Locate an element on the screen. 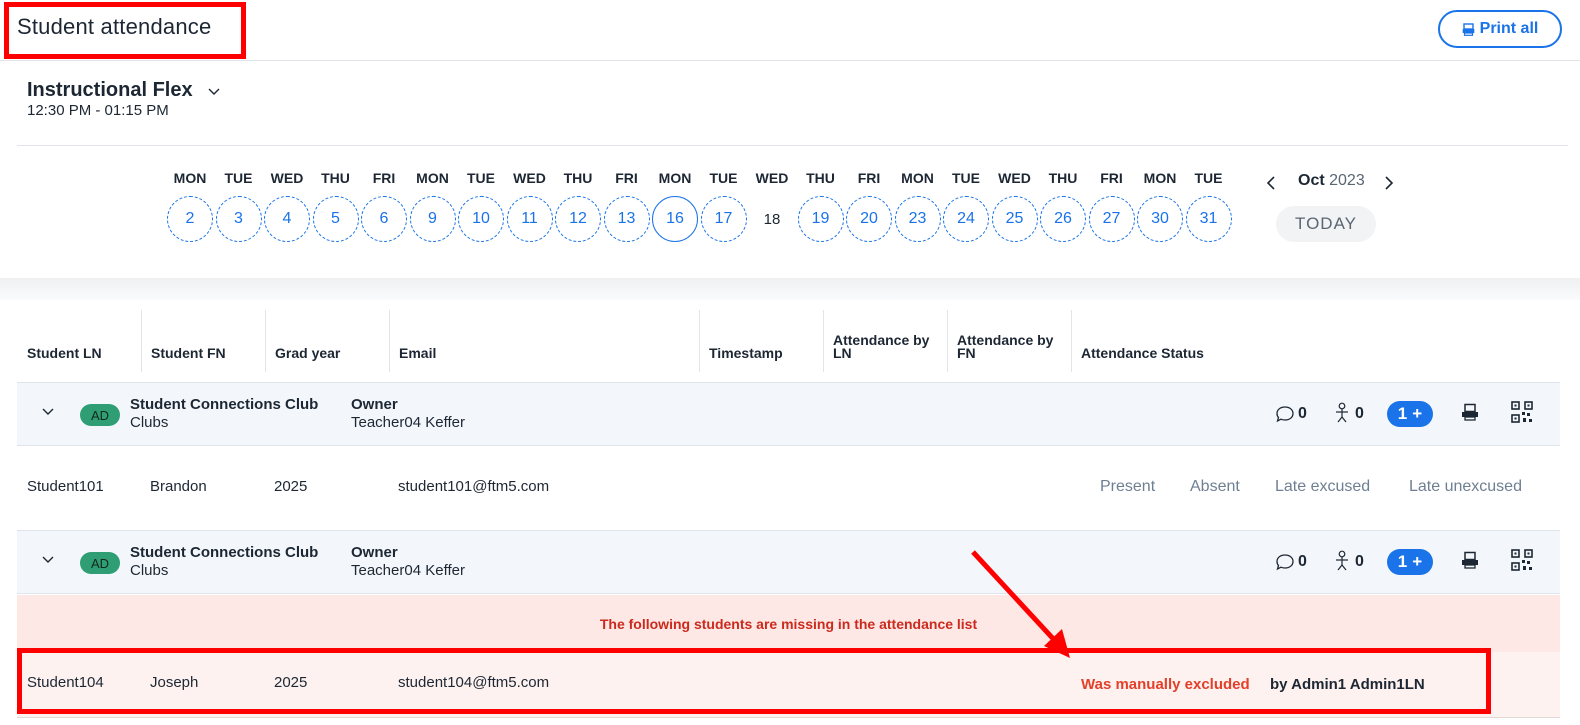  column-header: Timestamp is located at coordinates (761, 341).